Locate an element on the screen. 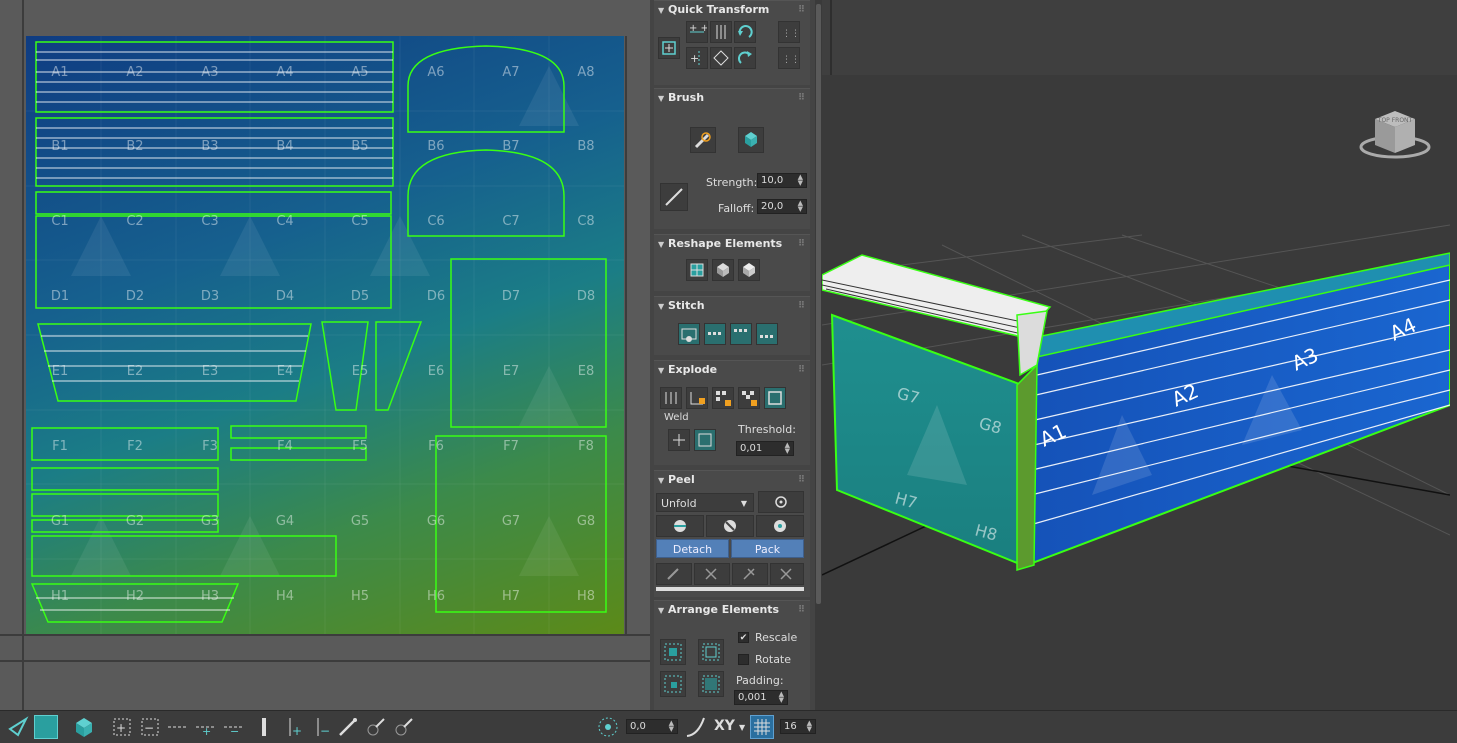  threshold-spinner: 0,01 ▲ ▼ is located at coordinates (765, 448).